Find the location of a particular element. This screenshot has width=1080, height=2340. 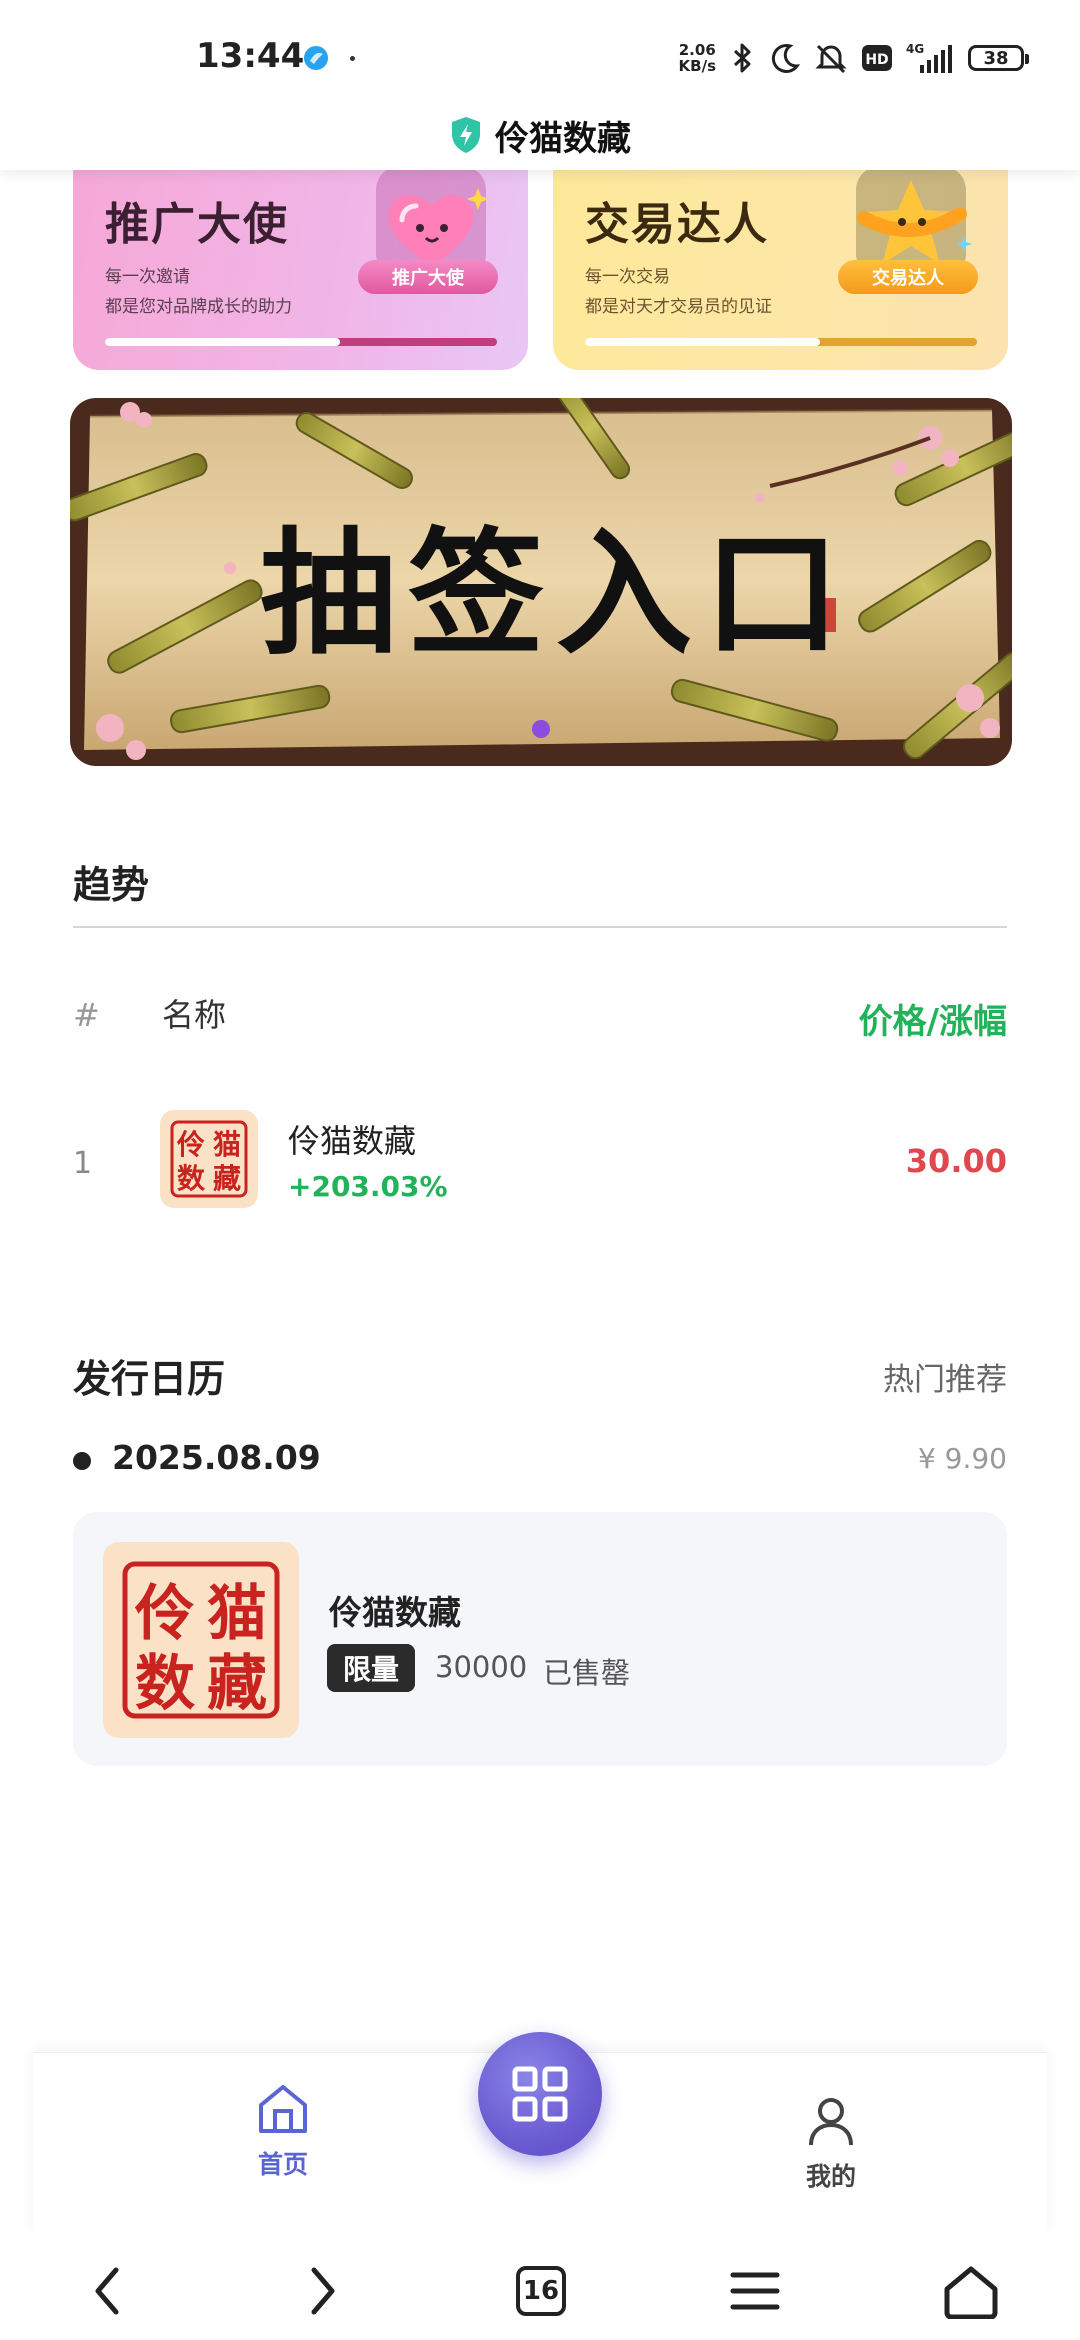

nav-home-button is located at coordinates (971, 2291).